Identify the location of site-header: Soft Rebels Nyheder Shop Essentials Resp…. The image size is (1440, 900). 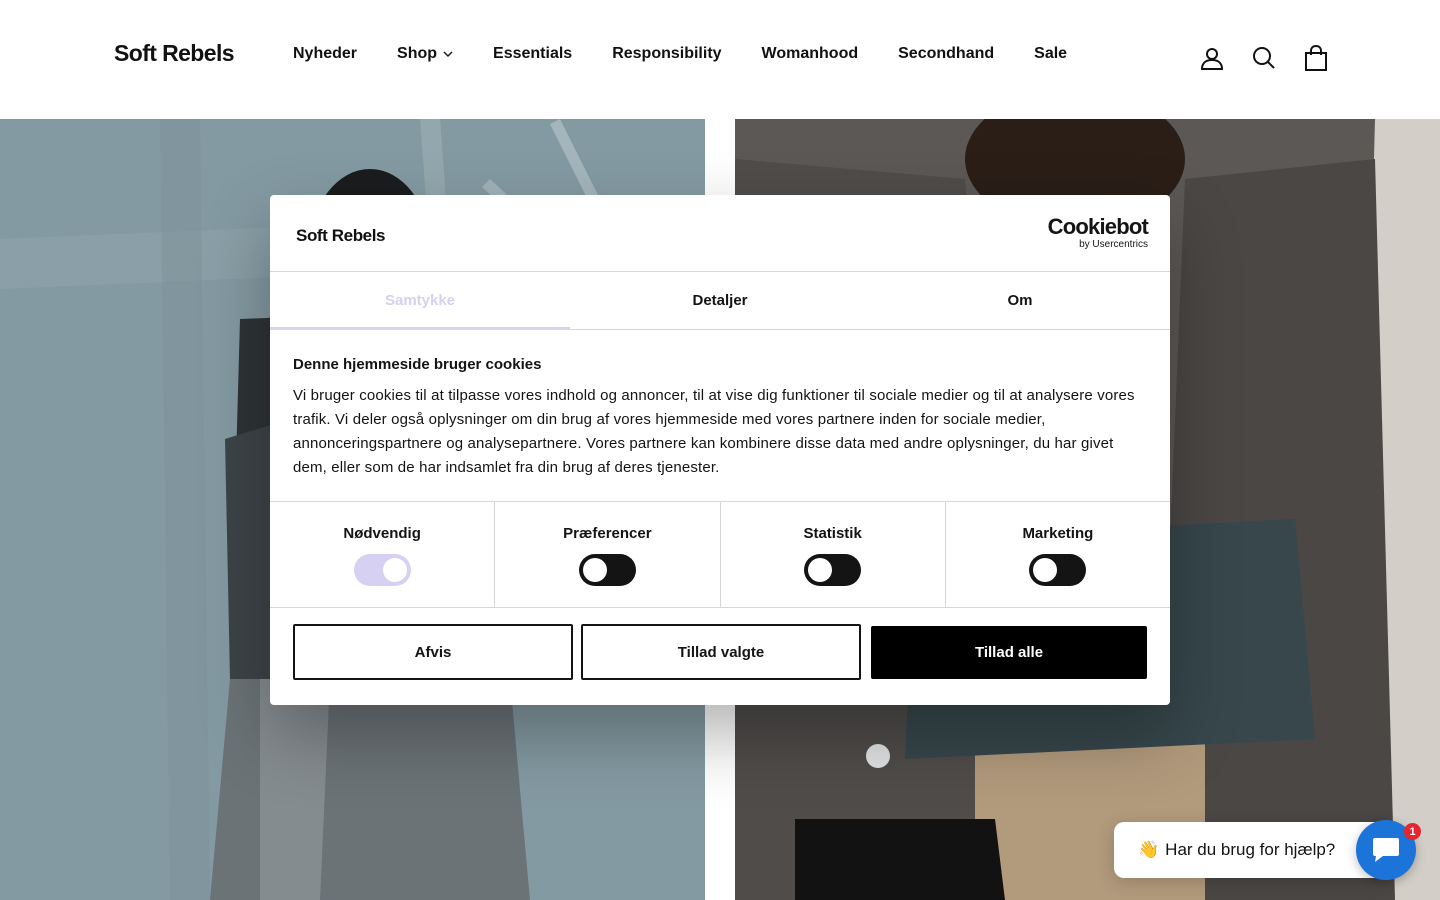
(720, 59).